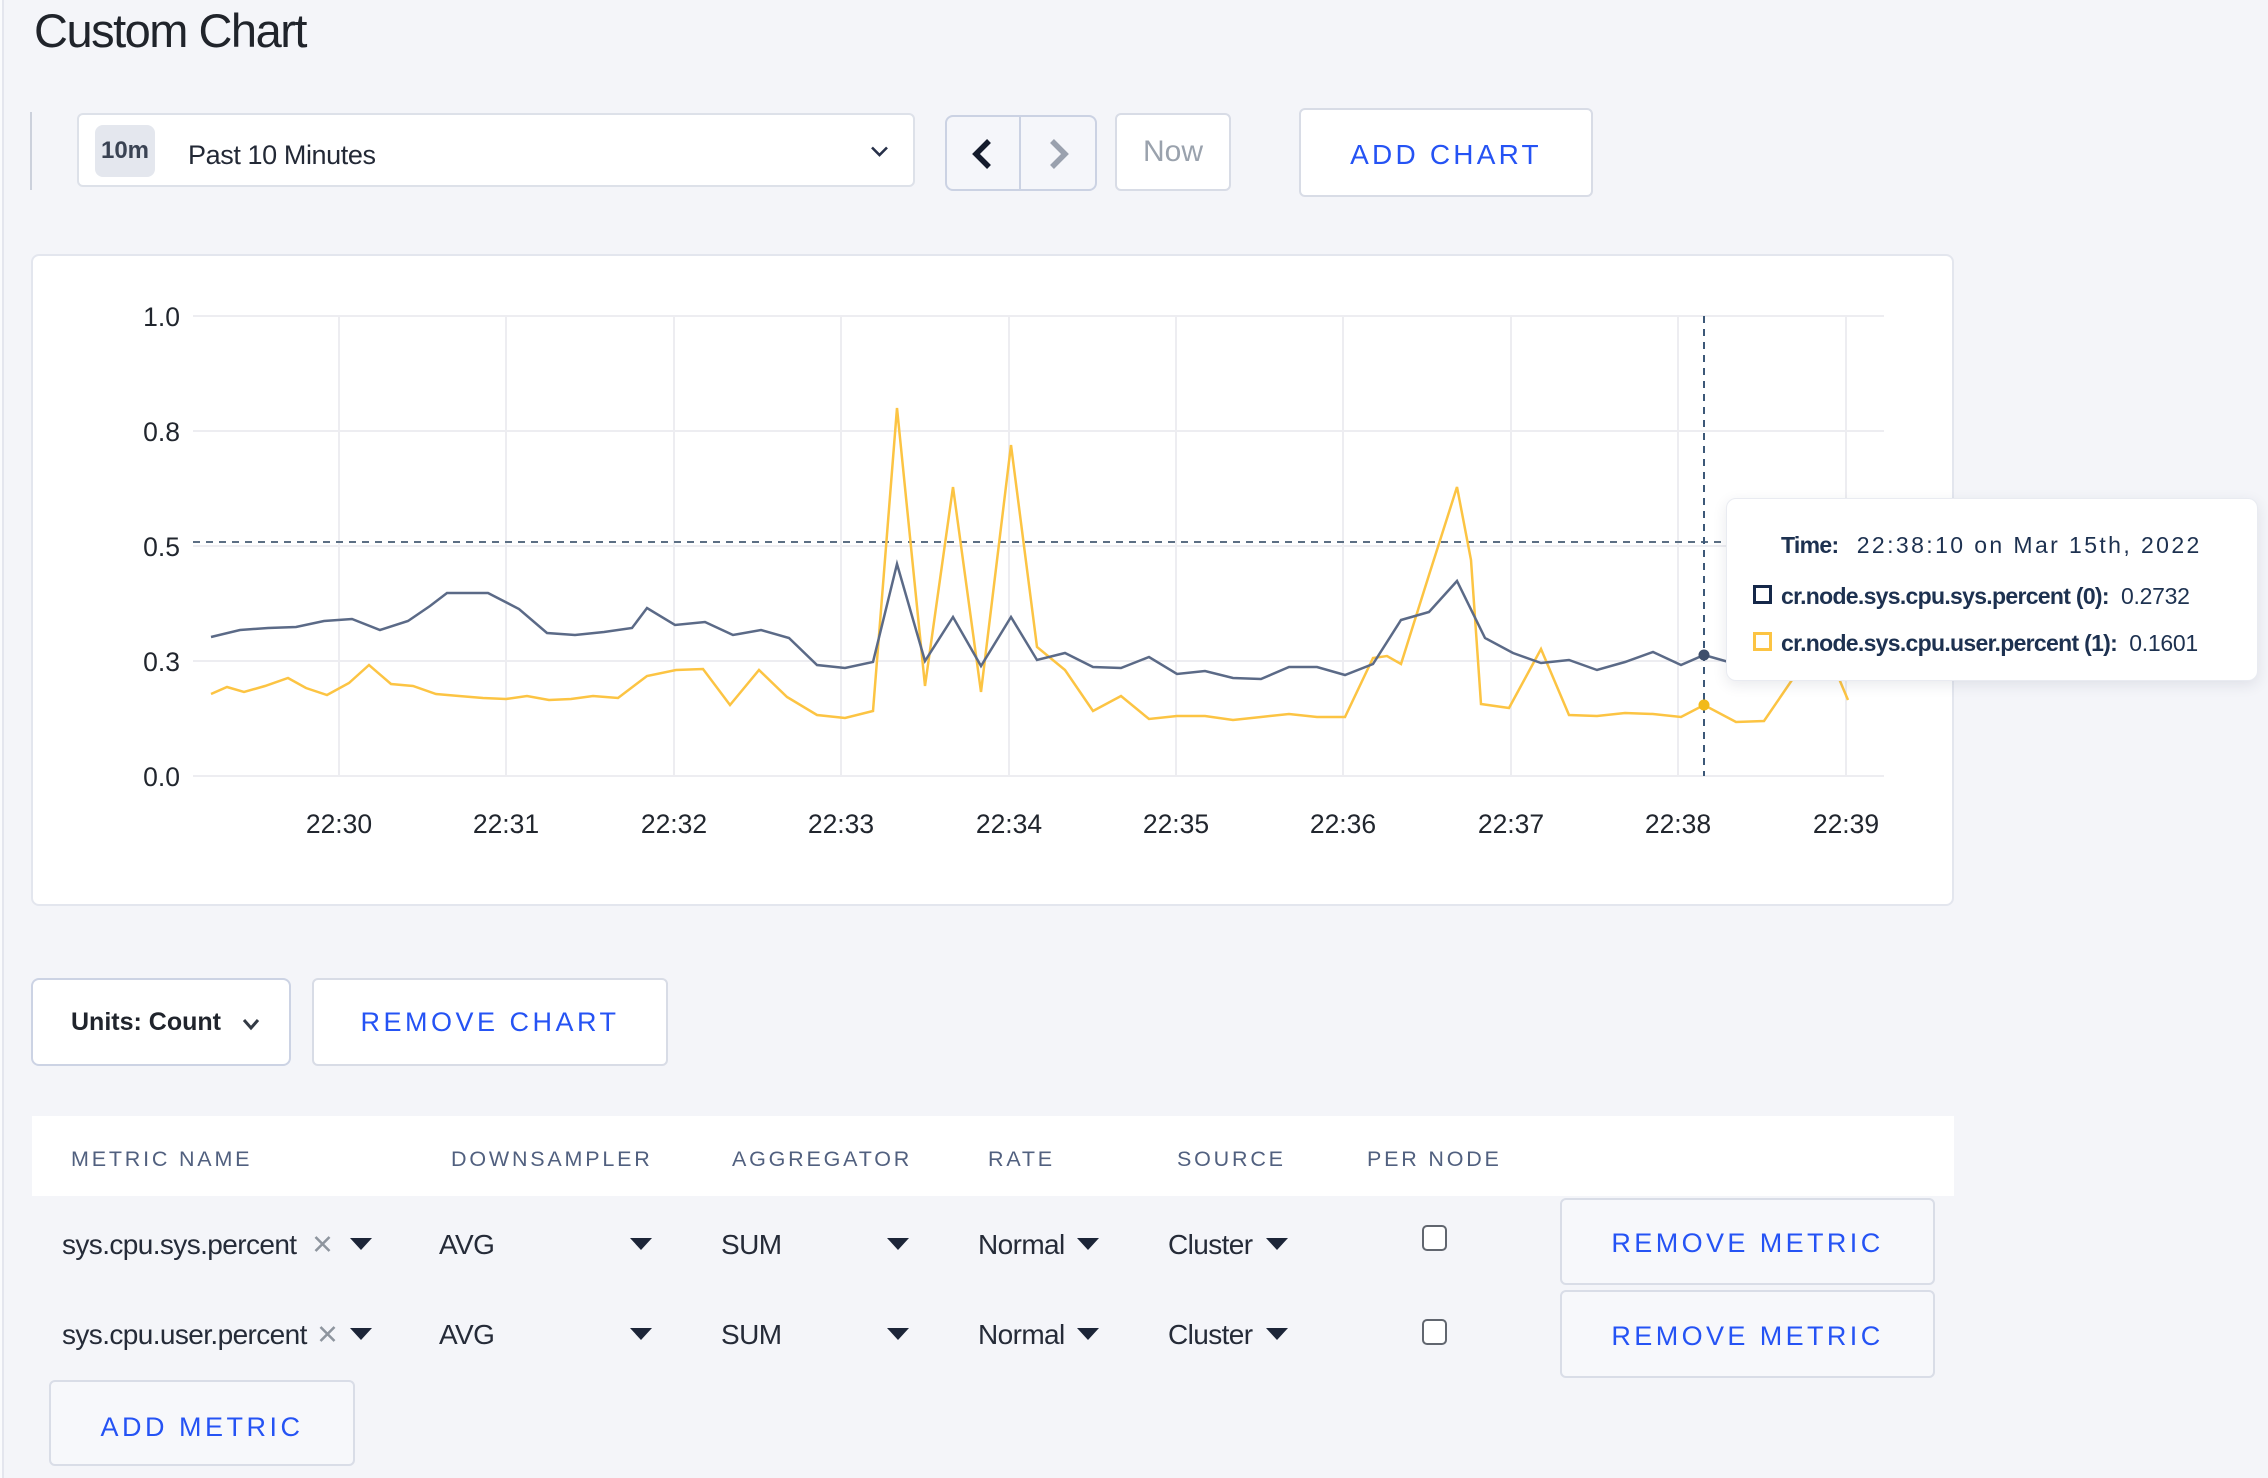 The image size is (2268, 1478). I want to click on svg-text: 22:30, so click(339, 824).